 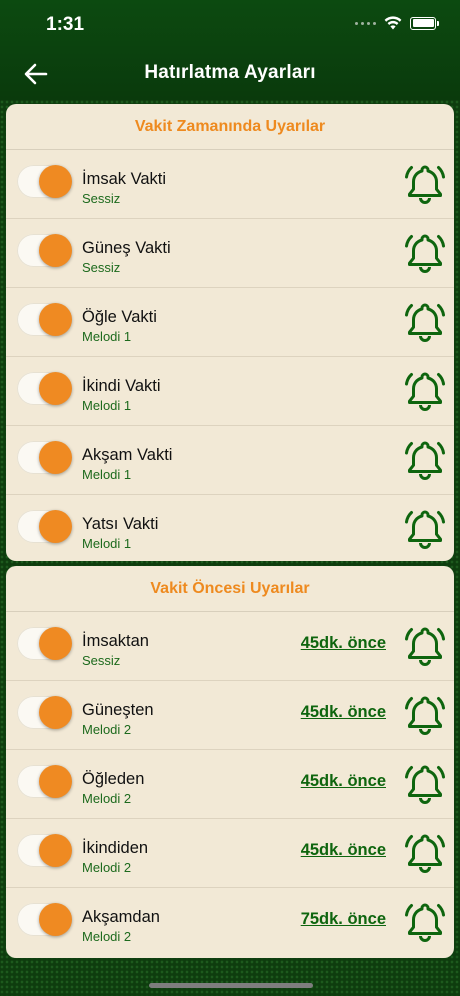 I want to click on section-title: Vakit Öncesi Uyarılar, so click(x=230, y=589).